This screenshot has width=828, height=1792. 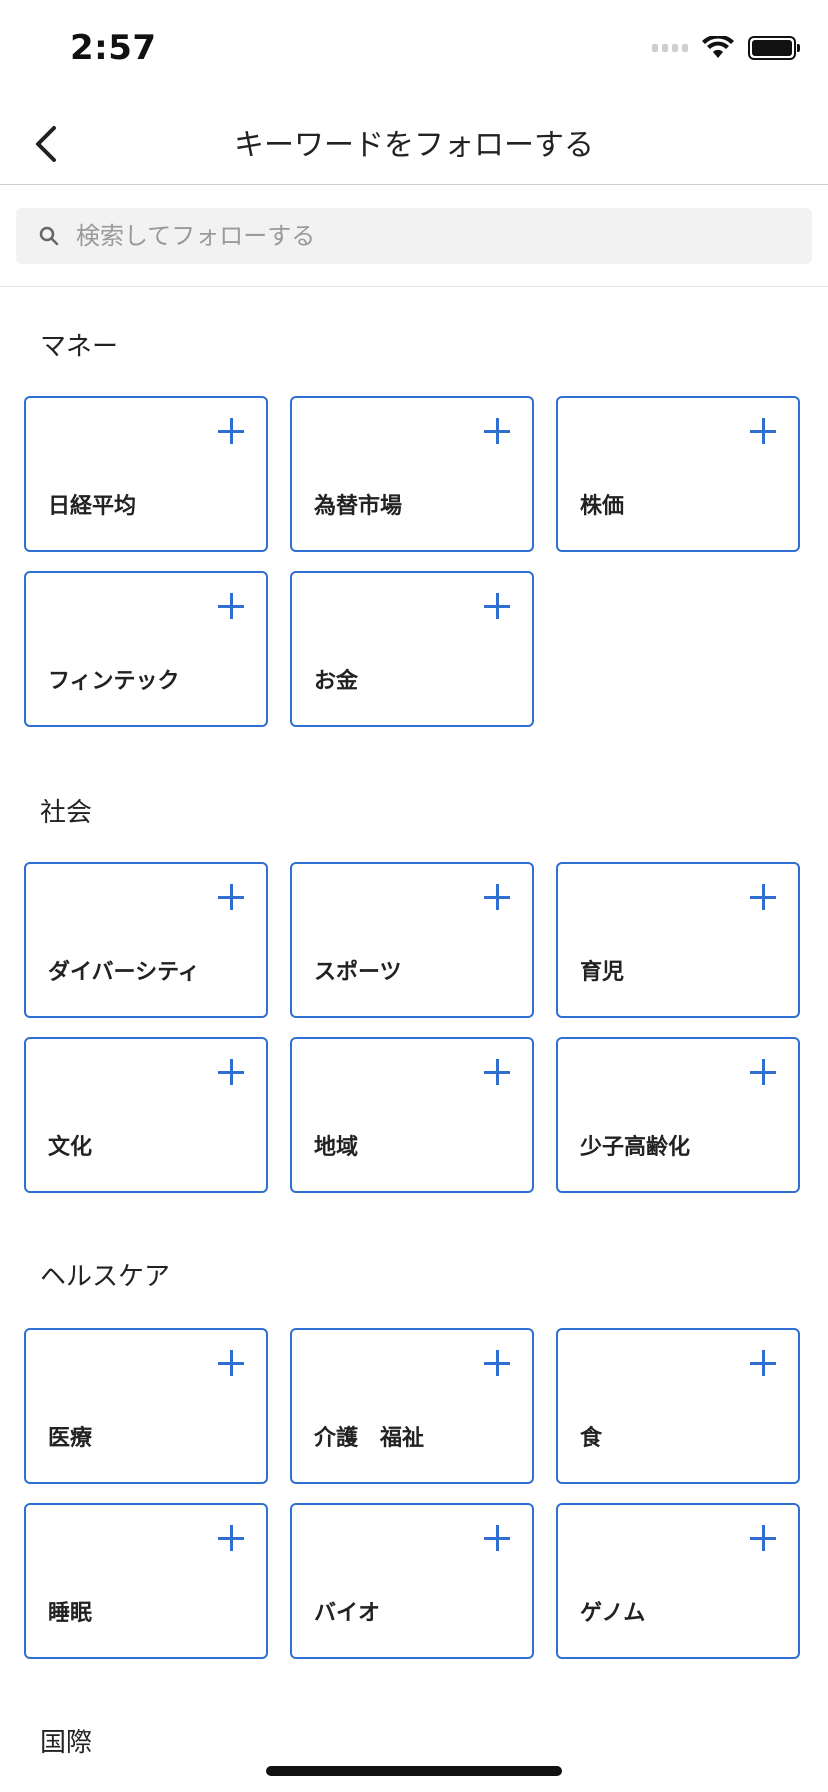 What do you see at coordinates (49, 236) in the screenshot?
I see `search-icon` at bounding box center [49, 236].